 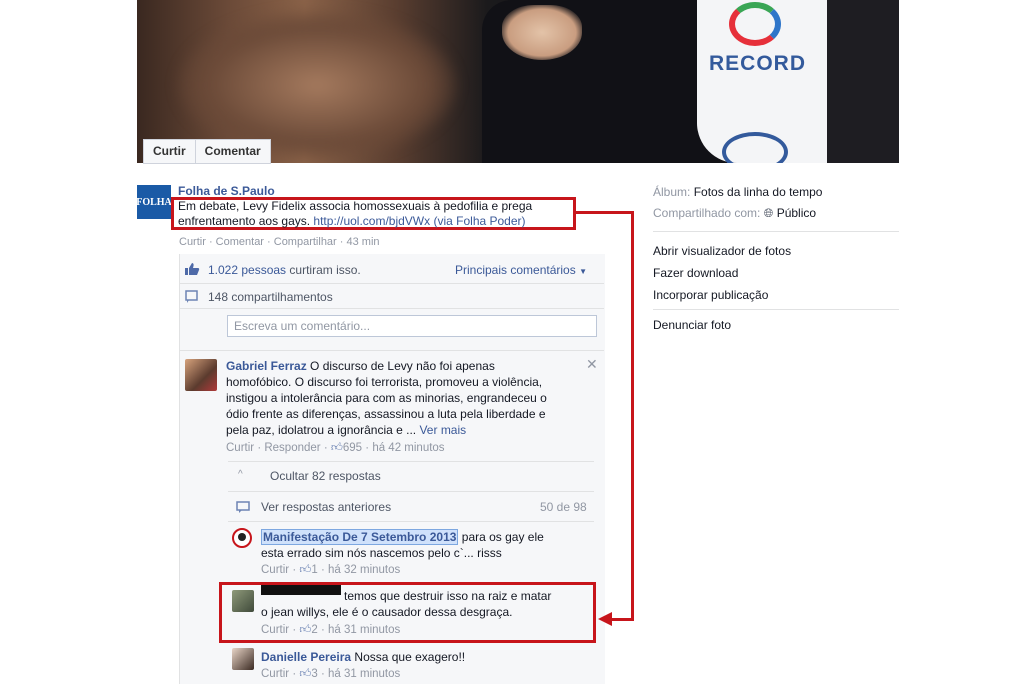 I want to click on reply-likes: 3, so click(x=314, y=674).